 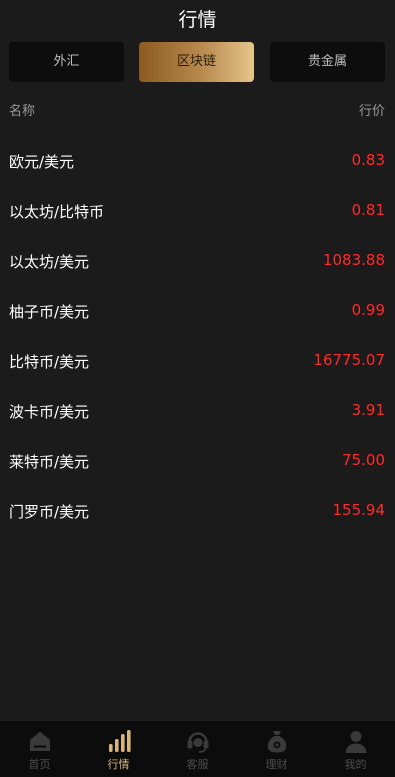 I want to click on bottom-navigation: 首页 行情 客服 理财 我的, so click(x=197, y=749).